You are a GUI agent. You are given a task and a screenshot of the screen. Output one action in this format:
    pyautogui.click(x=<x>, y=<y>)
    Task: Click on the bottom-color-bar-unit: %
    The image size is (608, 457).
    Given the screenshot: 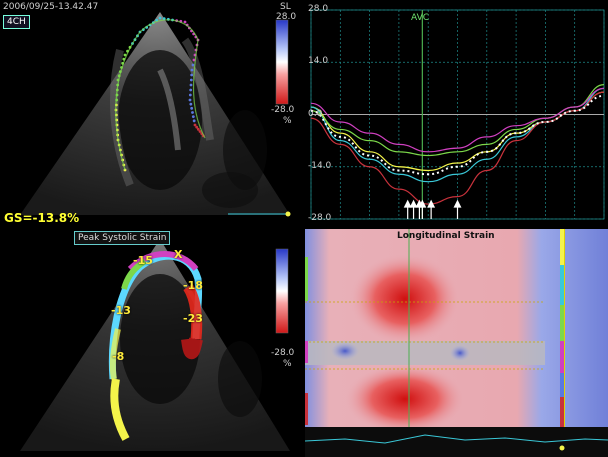 What is the action you would take?
    pyautogui.click(x=287, y=364)
    